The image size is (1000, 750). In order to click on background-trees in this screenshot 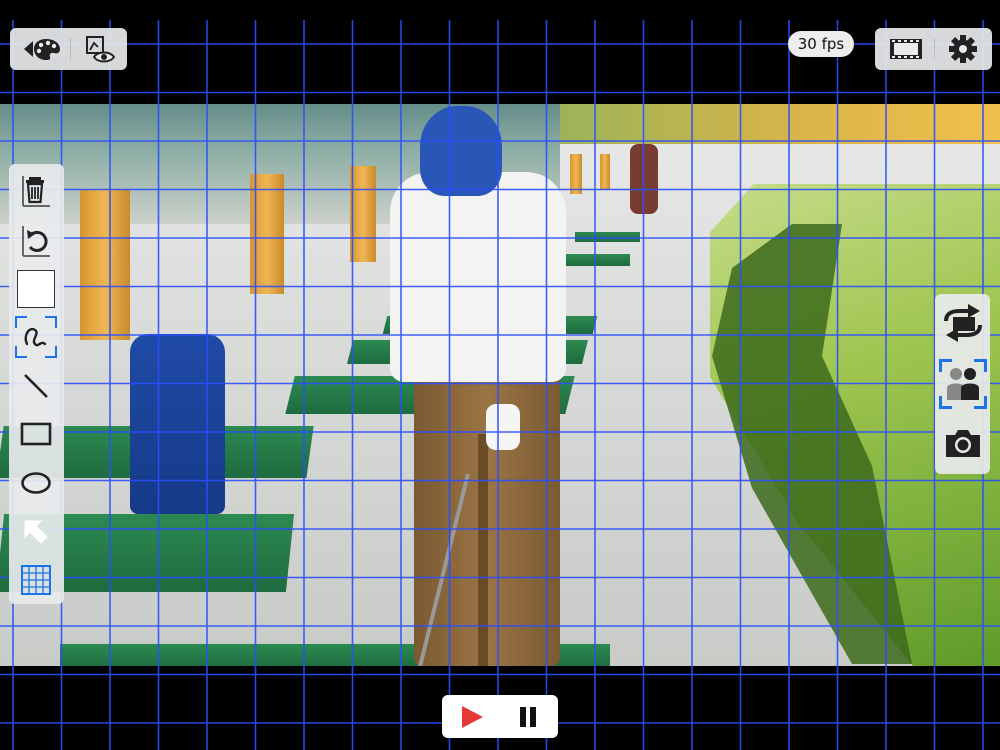, I will do `click(780, 124)`.